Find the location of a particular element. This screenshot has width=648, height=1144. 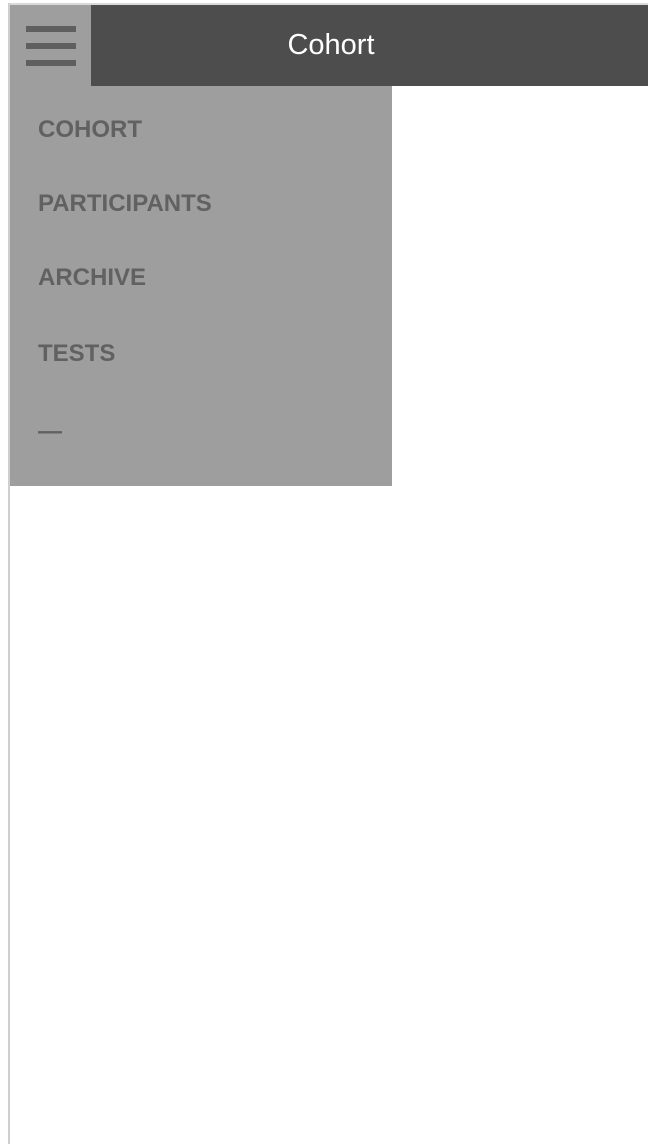

menu-bar-bottom is located at coordinates (51, 63).